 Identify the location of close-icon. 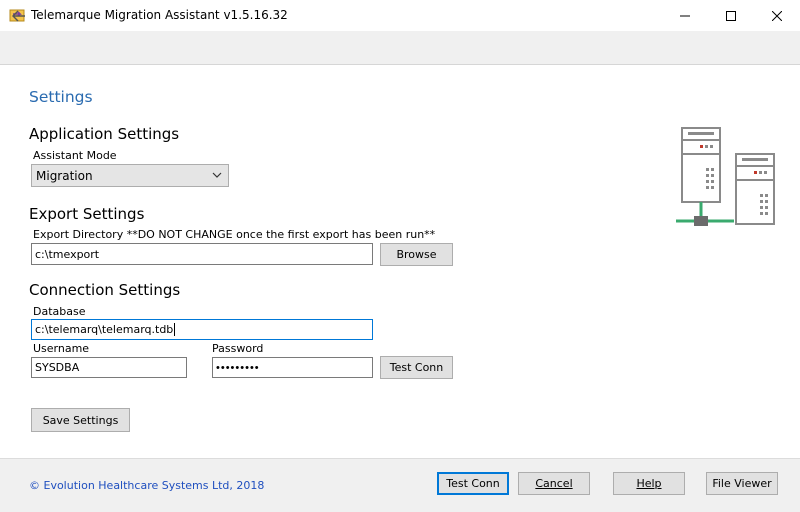
(777, 15).